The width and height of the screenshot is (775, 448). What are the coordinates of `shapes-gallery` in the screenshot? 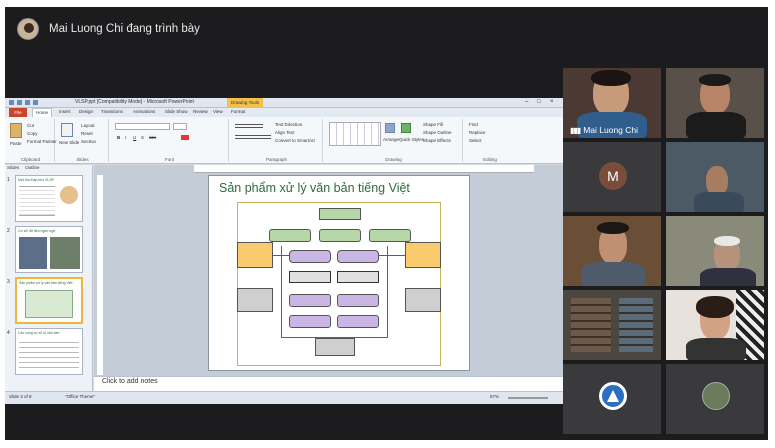 It's located at (355, 134).